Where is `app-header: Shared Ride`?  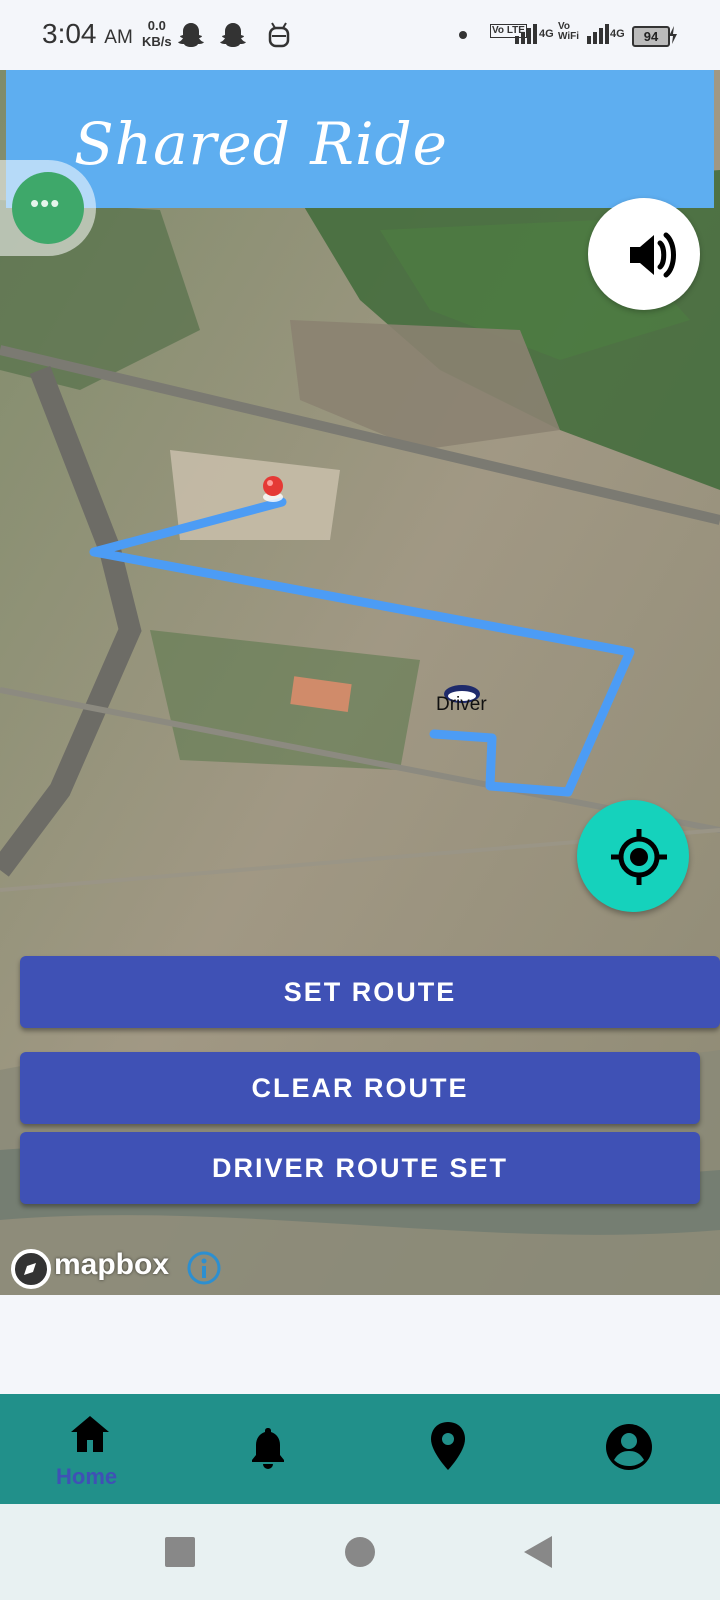 app-header: Shared Ride is located at coordinates (360, 139).